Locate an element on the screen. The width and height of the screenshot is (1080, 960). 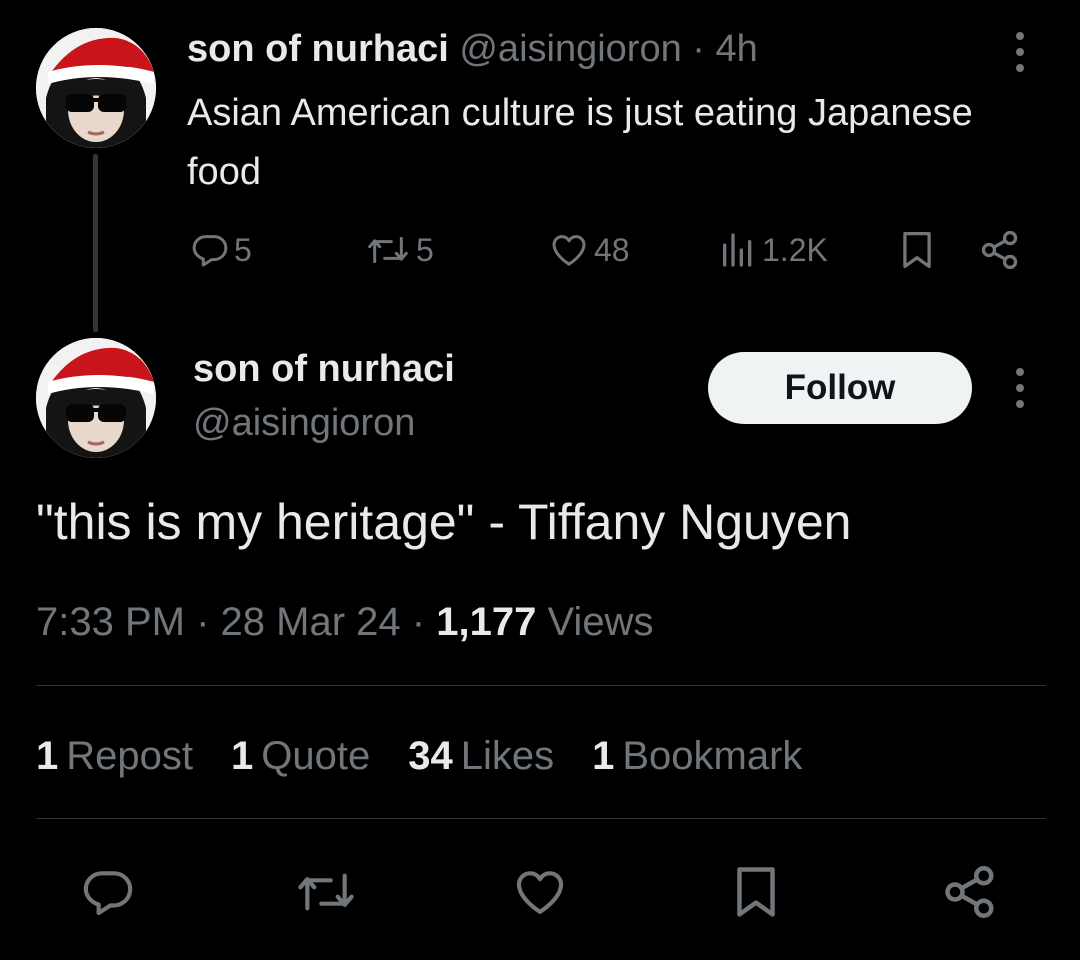
like-button is located at coordinates (540, 892).